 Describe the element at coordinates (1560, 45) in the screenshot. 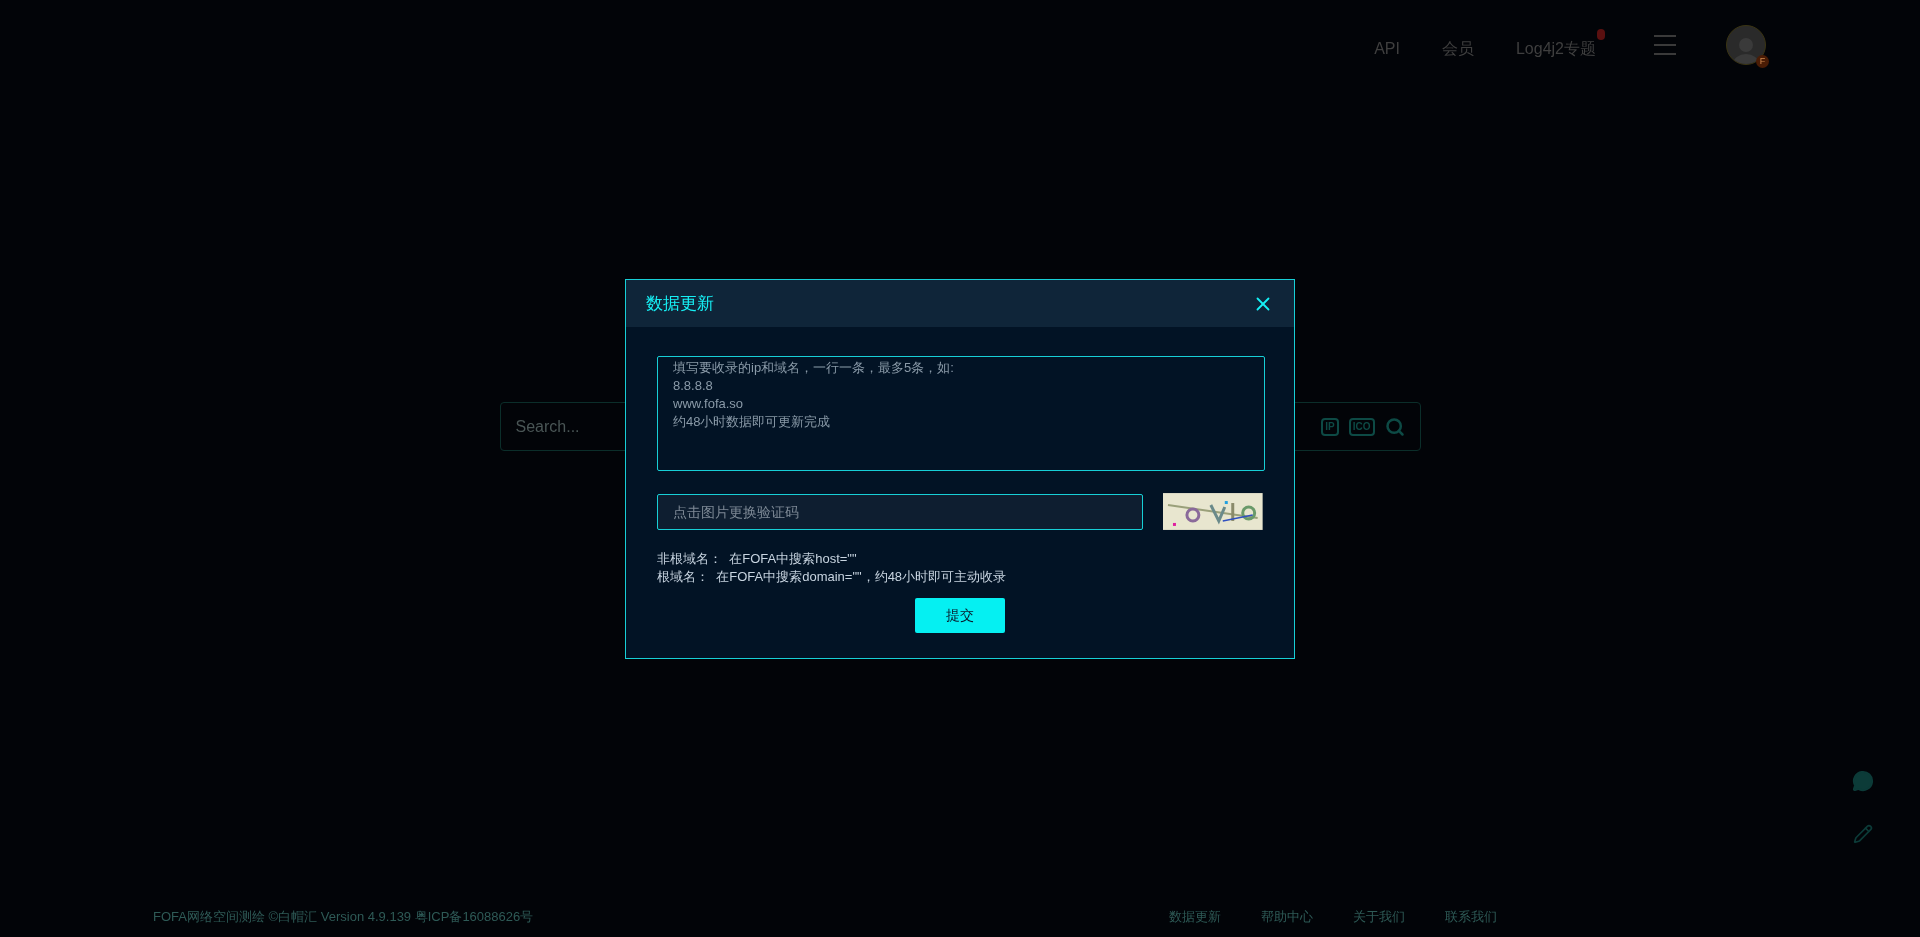

I see `nav-link: Log4j2专题` at that location.